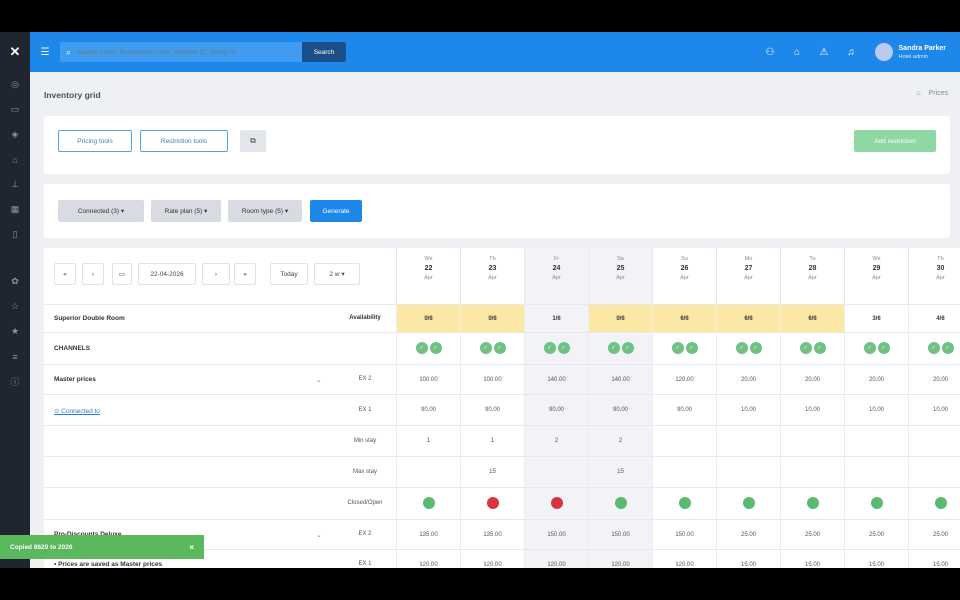 The width and height of the screenshot is (960, 600). What do you see at coordinates (15, 234) in the screenshot?
I see `document-icon: ▯` at bounding box center [15, 234].